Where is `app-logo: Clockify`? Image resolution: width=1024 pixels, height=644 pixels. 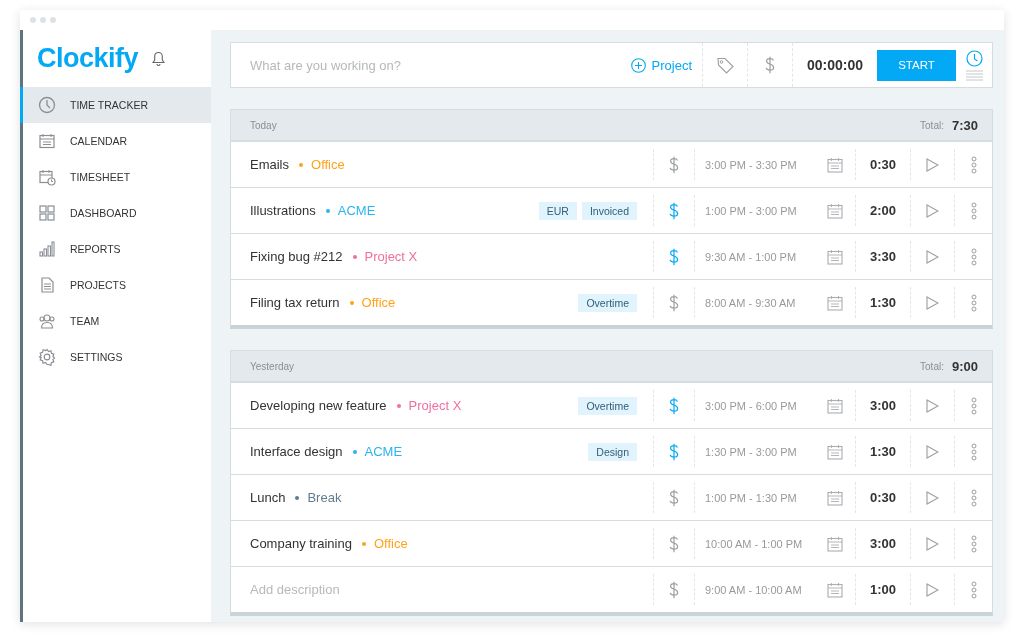
app-logo: Clockify is located at coordinates (88, 58).